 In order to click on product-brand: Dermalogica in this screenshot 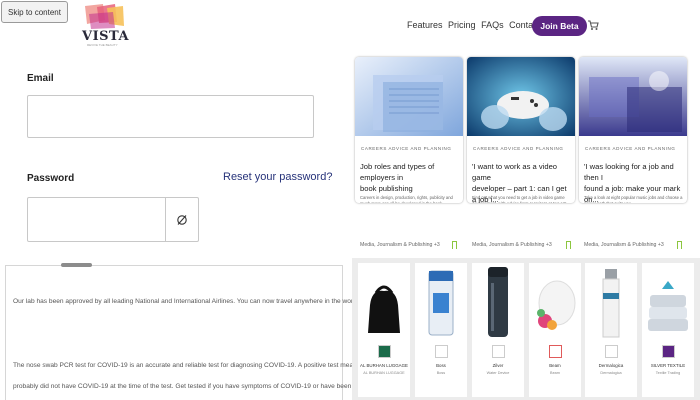, I will do `click(611, 373)`.